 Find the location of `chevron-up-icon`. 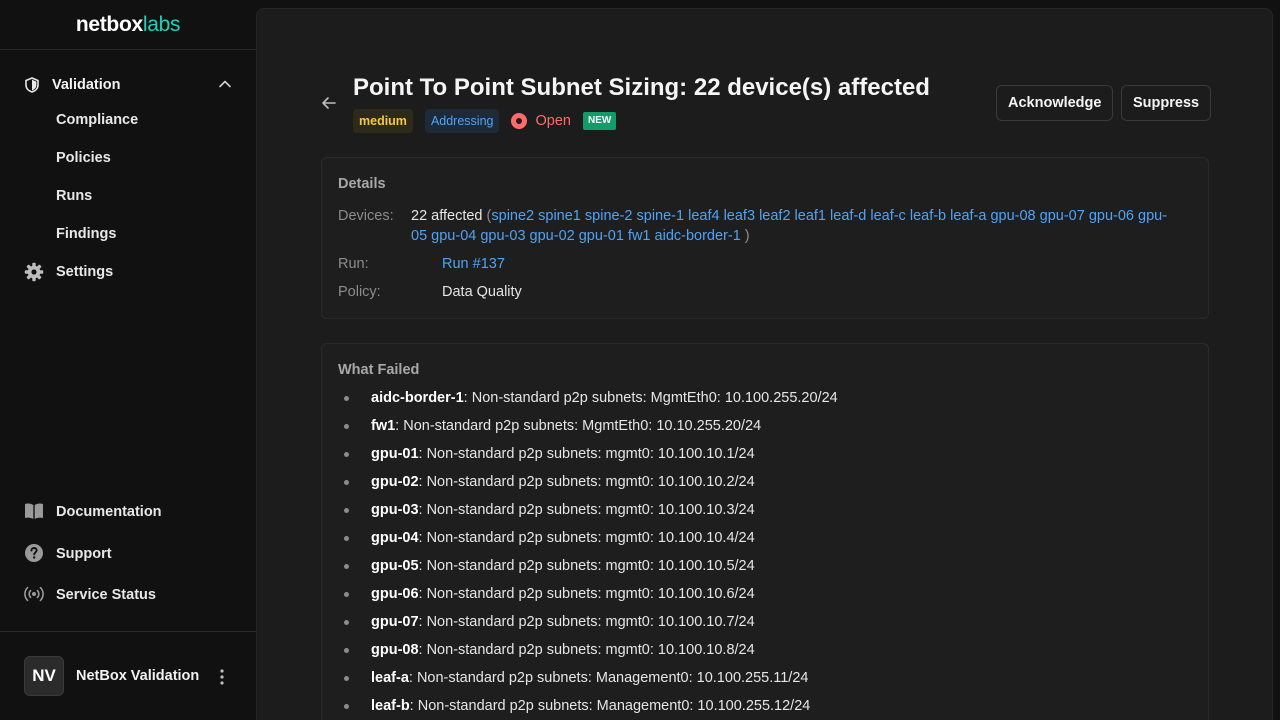

chevron-up-icon is located at coordinates (225, 84).